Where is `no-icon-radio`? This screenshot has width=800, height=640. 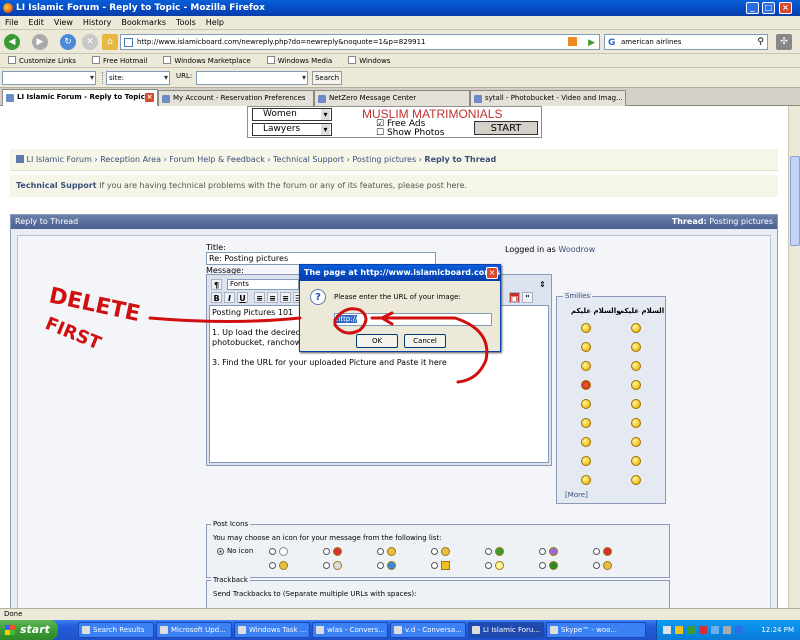 no-icon-radio is located at coordinates (220, 551).